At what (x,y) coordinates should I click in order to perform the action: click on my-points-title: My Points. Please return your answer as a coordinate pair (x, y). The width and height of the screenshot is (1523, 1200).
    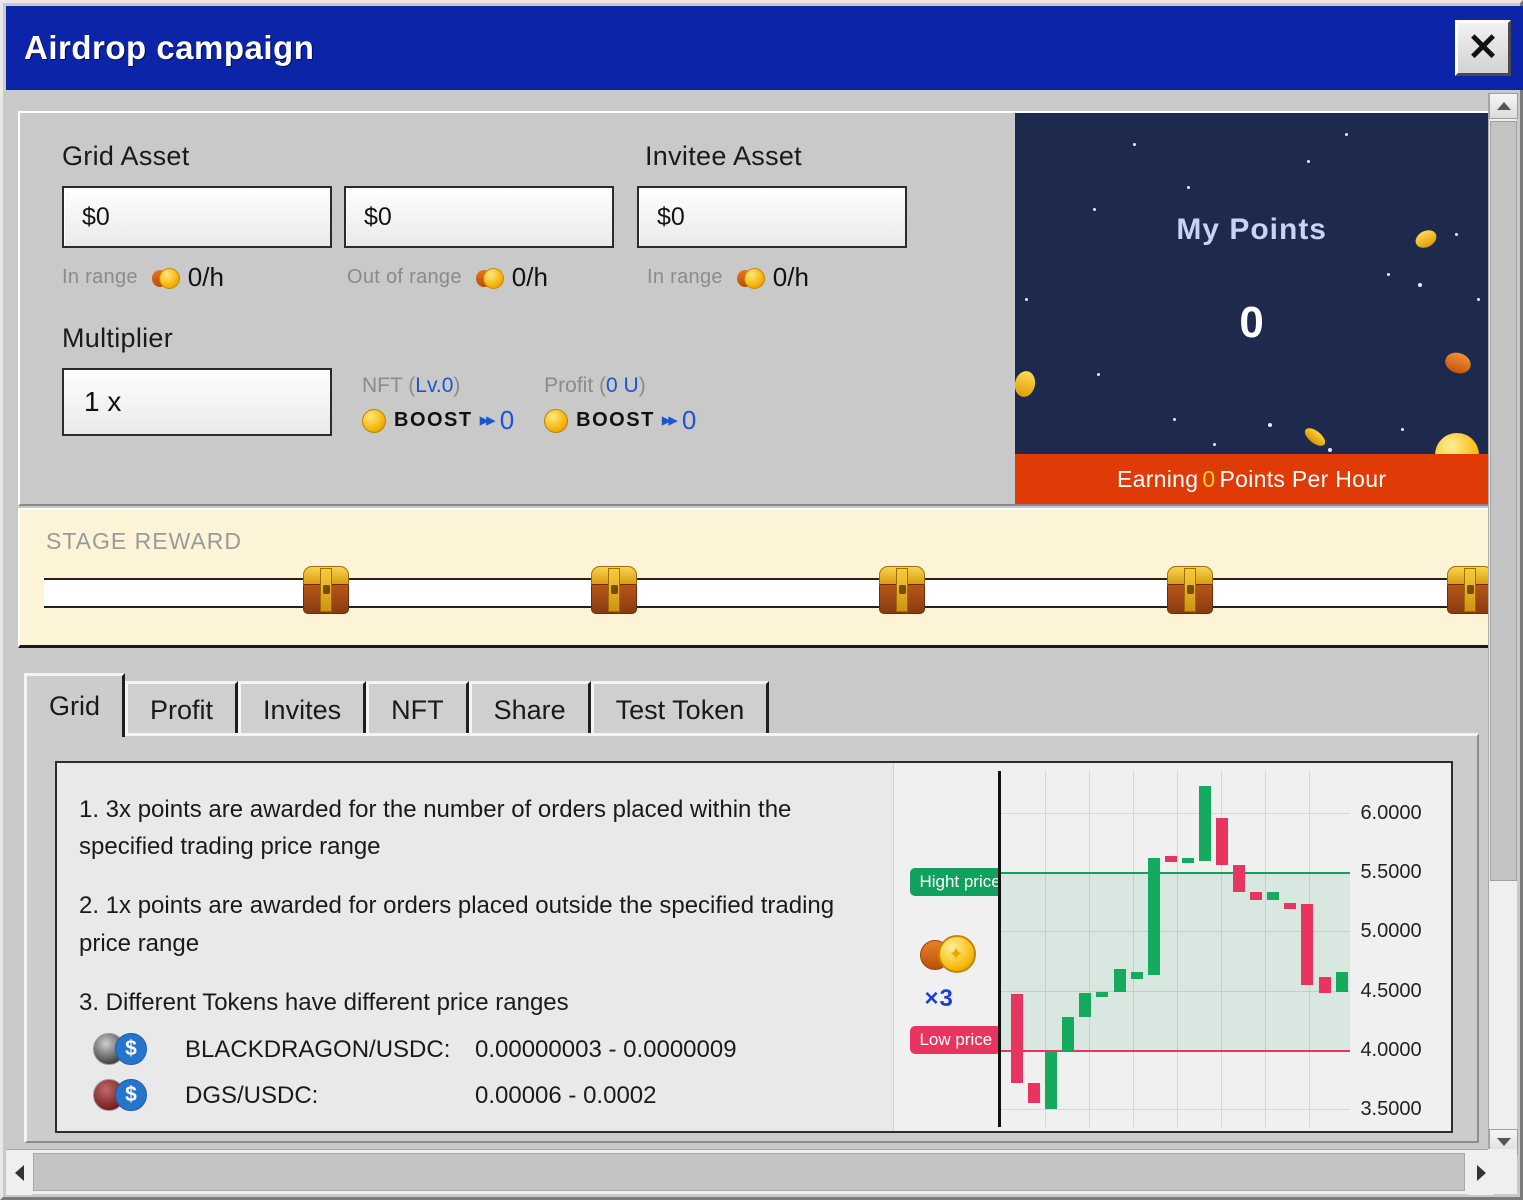
    Looking at the image, I should click on (1251, 229).